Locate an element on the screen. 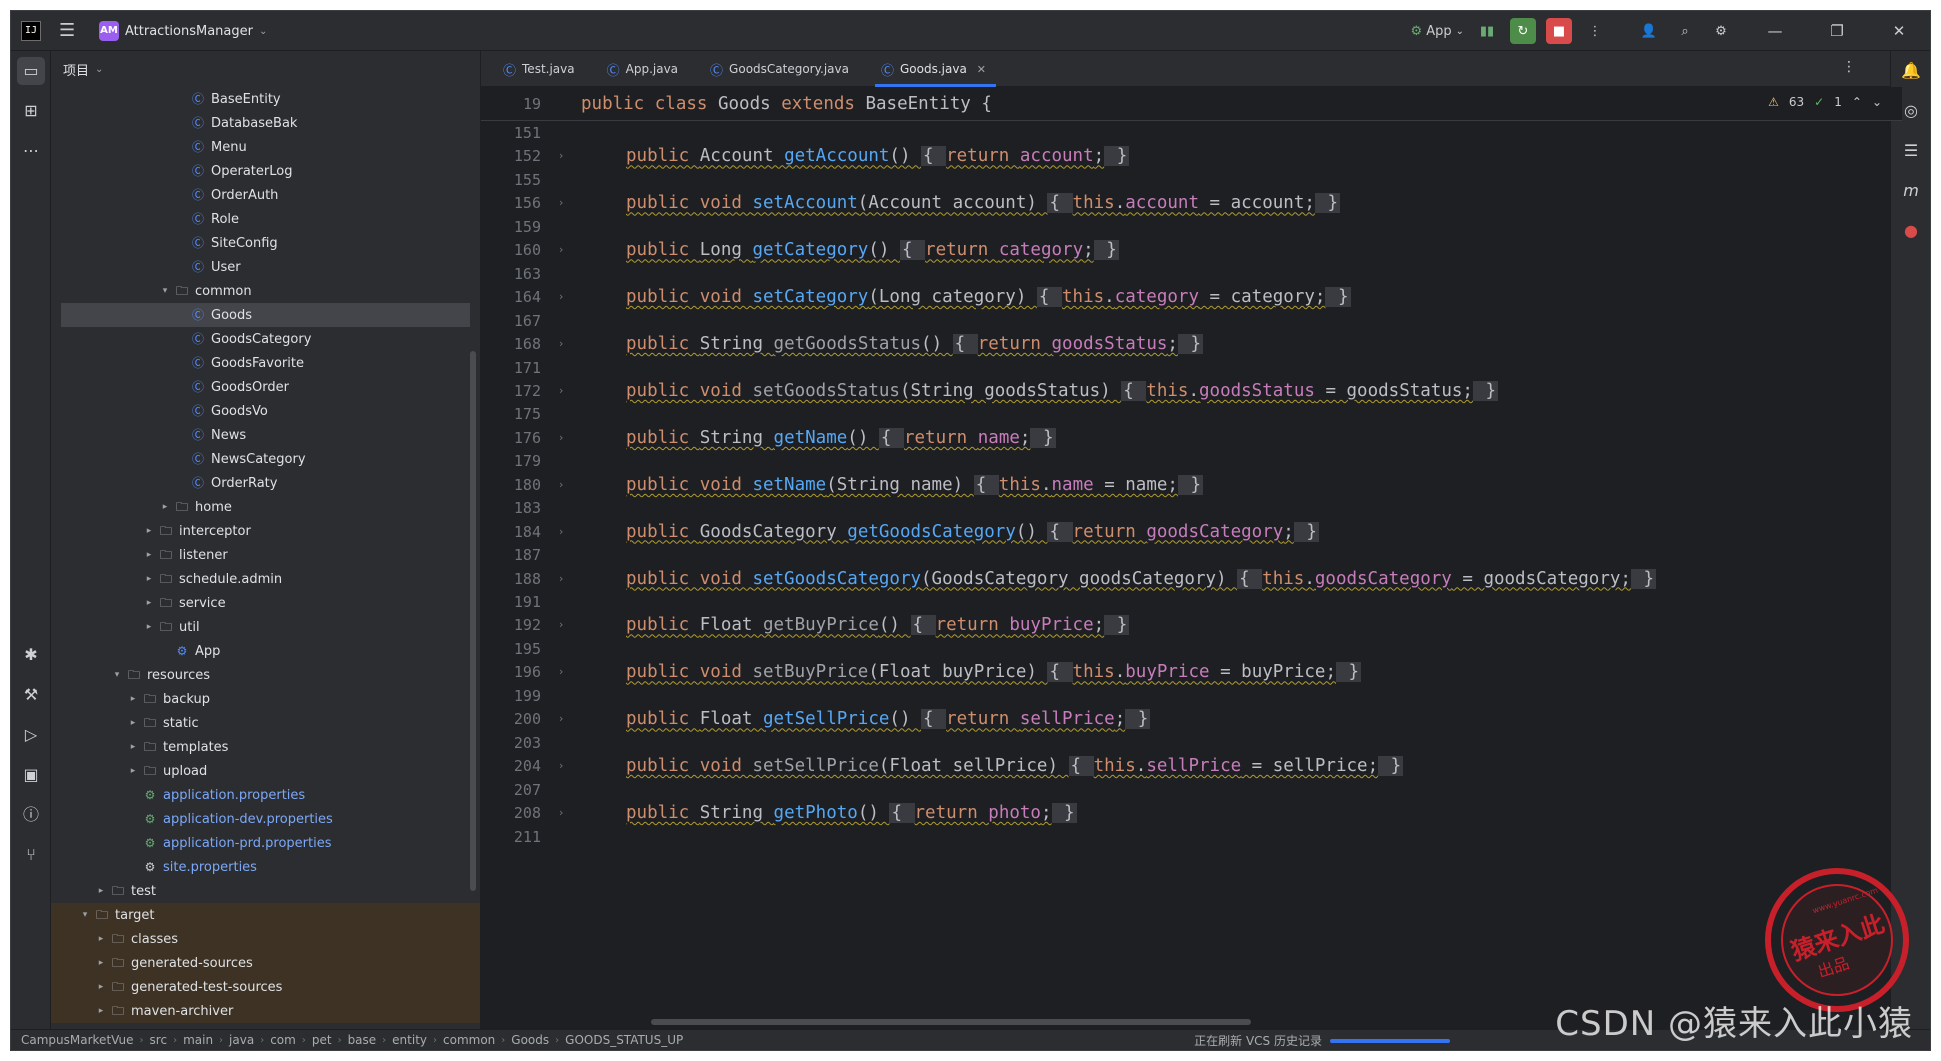  tree-item: ▸ 🗀 backup is located at coordinates (265, 699).